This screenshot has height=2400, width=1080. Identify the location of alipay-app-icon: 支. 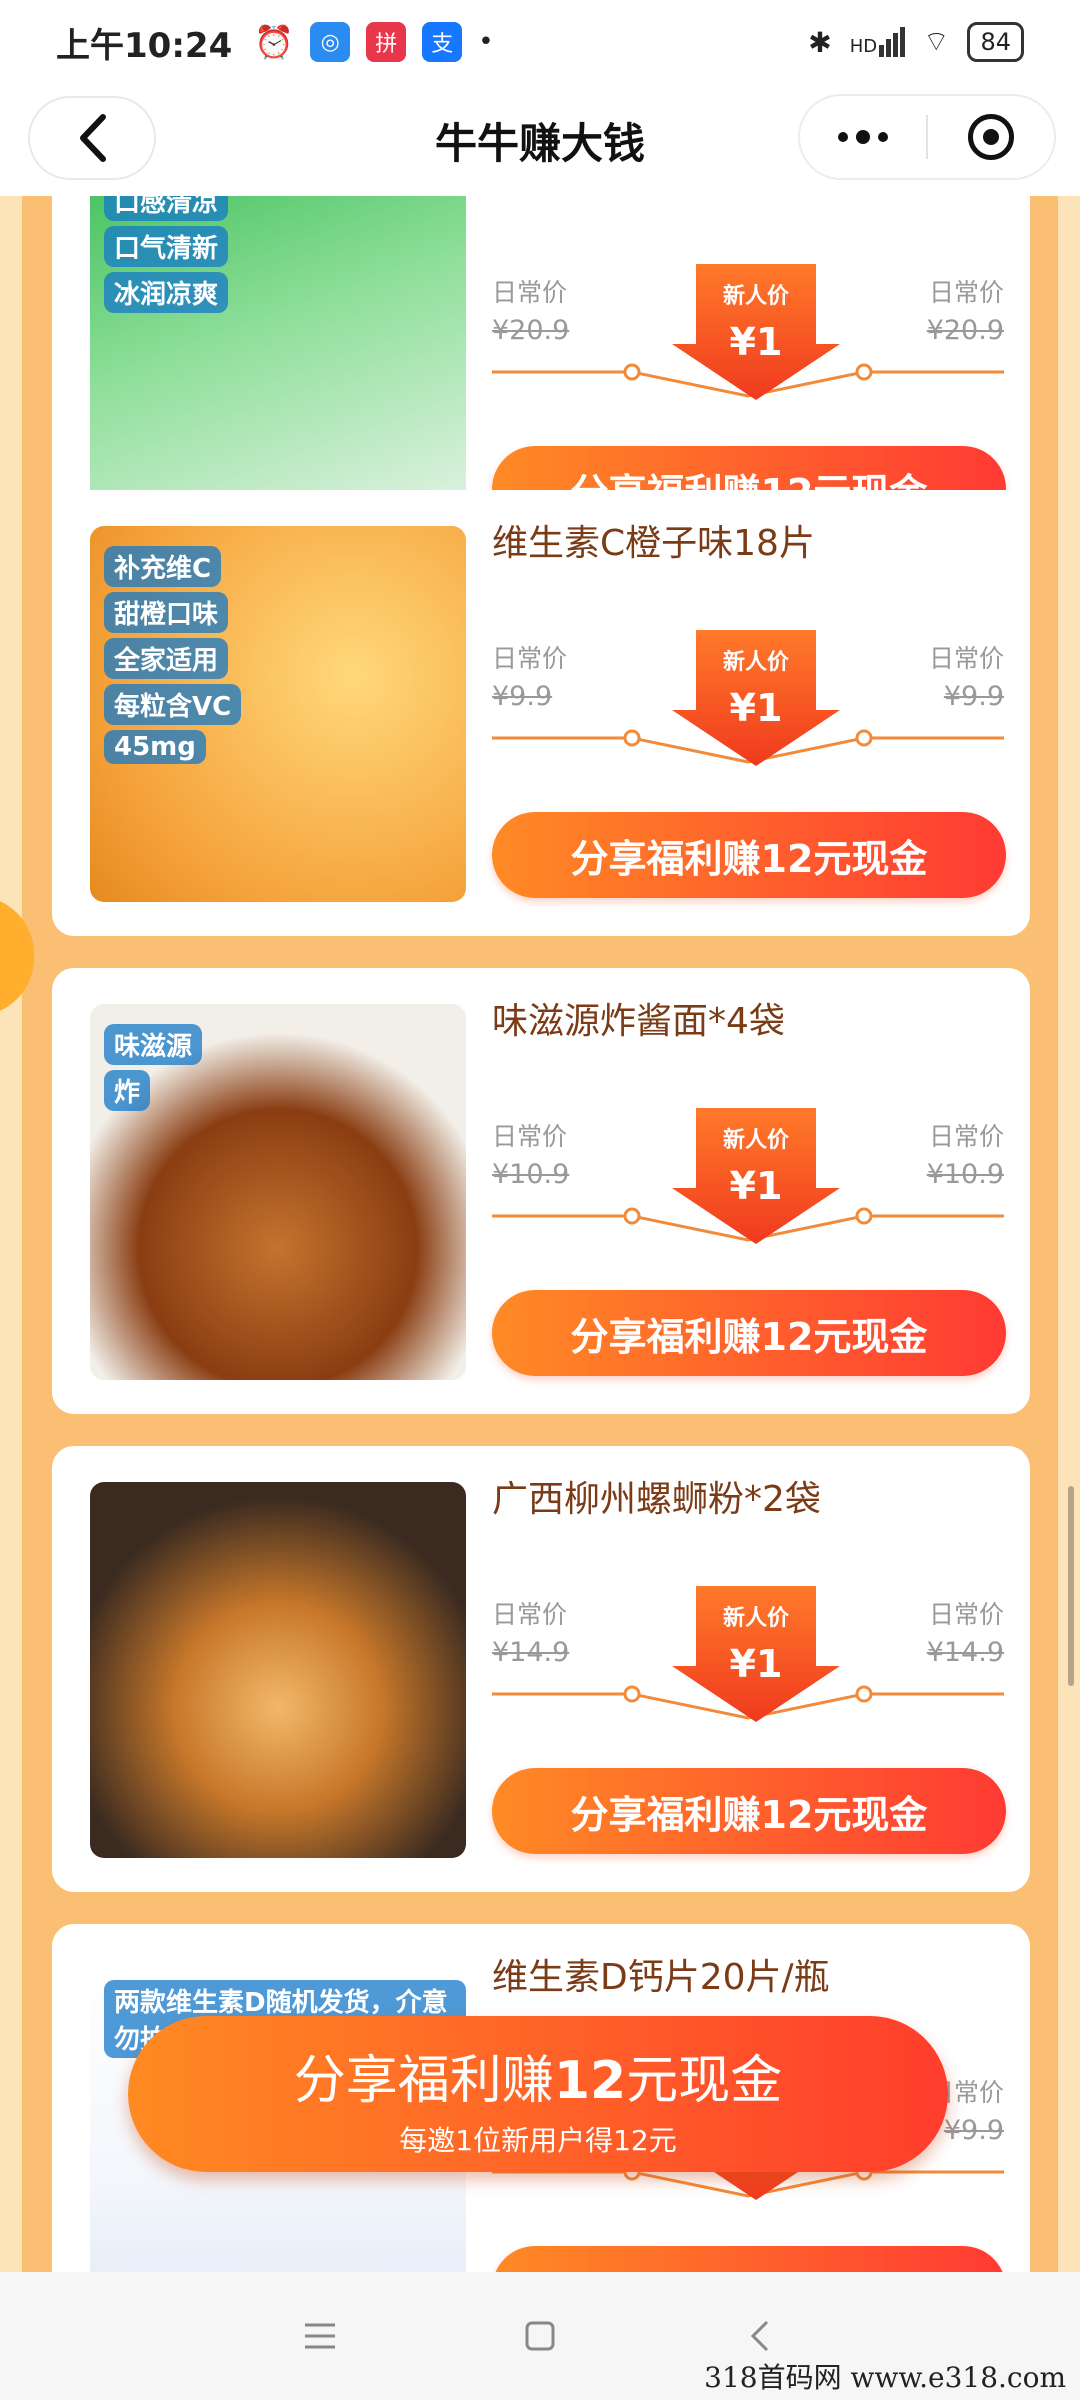
(442, 42).